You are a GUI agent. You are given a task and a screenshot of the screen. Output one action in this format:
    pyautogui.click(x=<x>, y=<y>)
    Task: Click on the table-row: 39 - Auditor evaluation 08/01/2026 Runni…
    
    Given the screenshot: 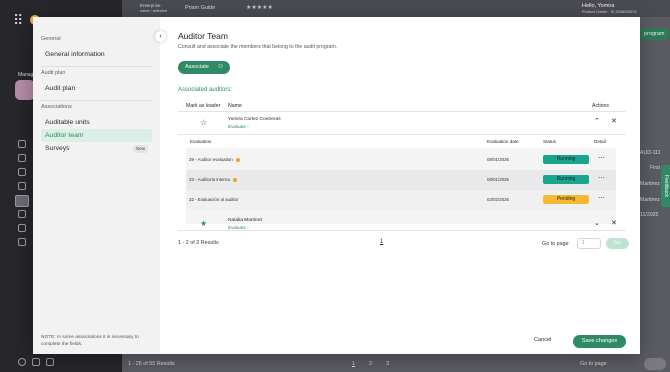 What is the action you would take?
    pyautogui.click(x=401, y=160)
    